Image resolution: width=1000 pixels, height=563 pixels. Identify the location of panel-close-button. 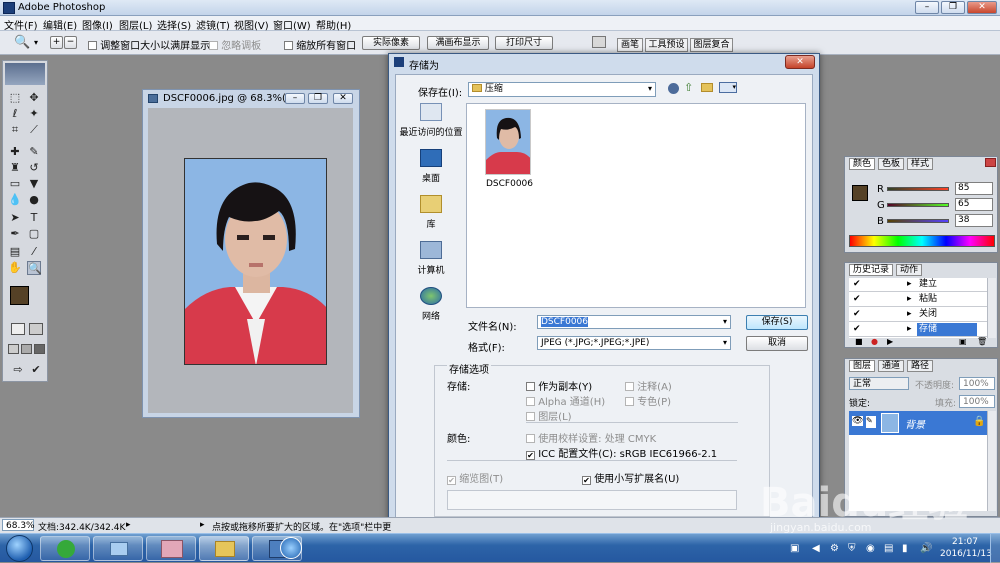
(990, 162).